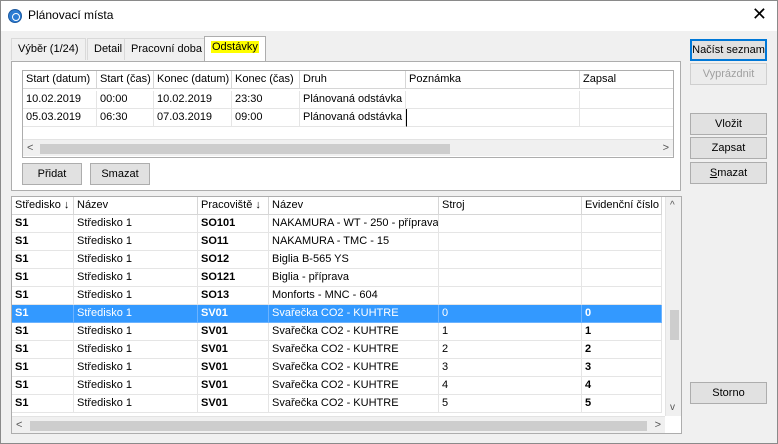 The image size is (778, 444). I want to click on tab-selection: Výběr (1/24), so click(48, 49).